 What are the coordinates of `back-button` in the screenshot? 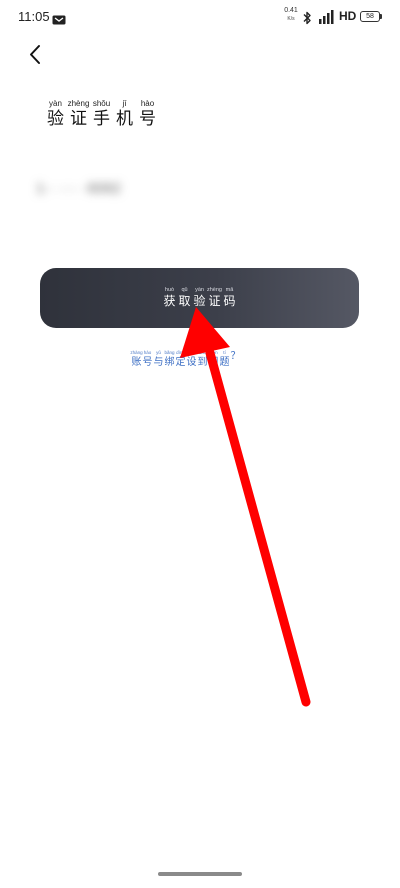 It's located at (35, 55).